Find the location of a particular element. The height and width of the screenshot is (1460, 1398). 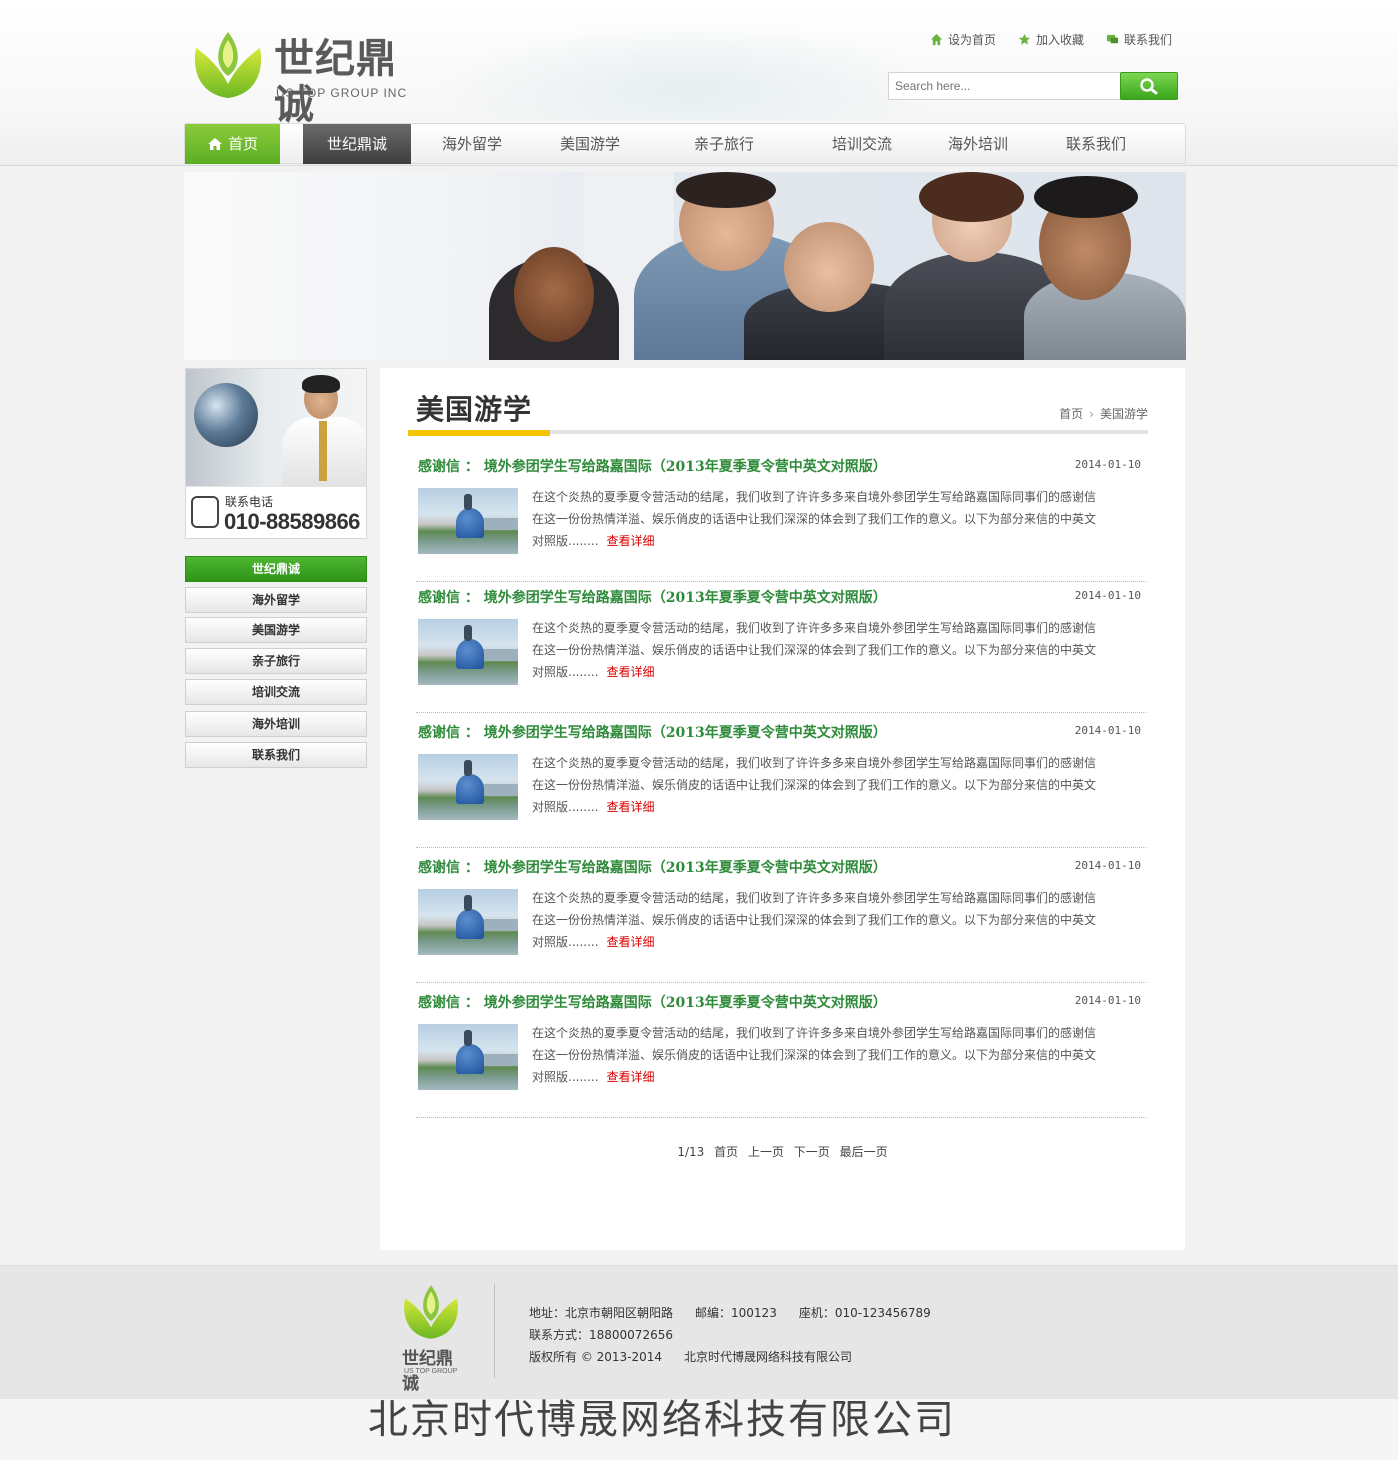

top-links: 设为首页 加入收藏 联系我们 is located at coordinates (1051, 39).